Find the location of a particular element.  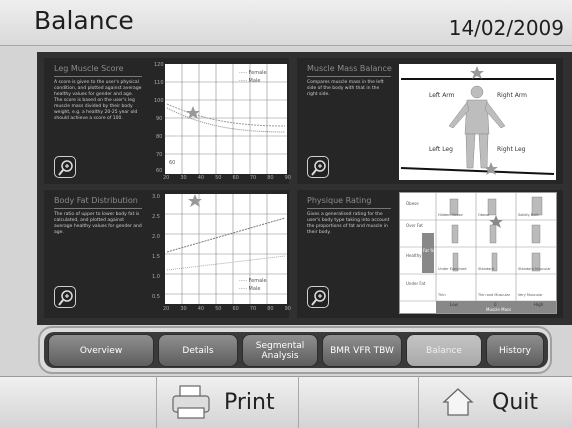

tab-history: History is located at coordinates (515, 350).